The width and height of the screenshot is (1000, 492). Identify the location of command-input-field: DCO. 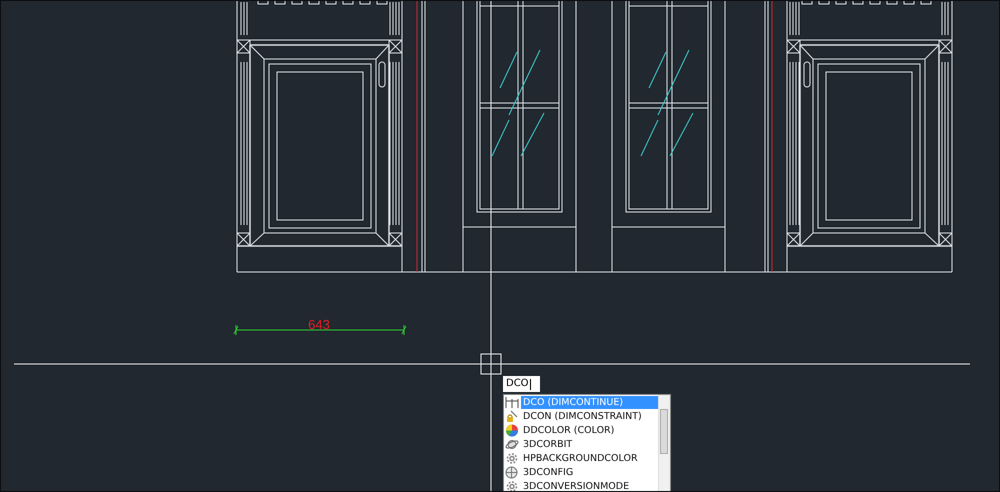
(521, 384).